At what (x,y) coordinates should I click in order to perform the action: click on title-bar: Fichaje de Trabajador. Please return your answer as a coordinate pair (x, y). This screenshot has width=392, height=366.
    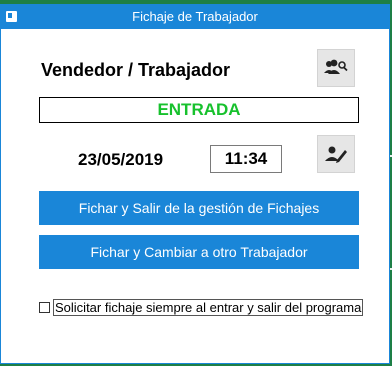
    Looking at the image, I should click on (195, 17).